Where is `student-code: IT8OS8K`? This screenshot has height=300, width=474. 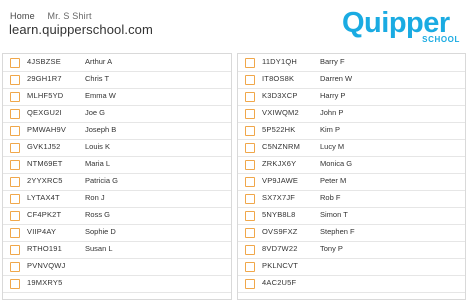 student-code: IT8OS8K is located at coordinates (278, 78).